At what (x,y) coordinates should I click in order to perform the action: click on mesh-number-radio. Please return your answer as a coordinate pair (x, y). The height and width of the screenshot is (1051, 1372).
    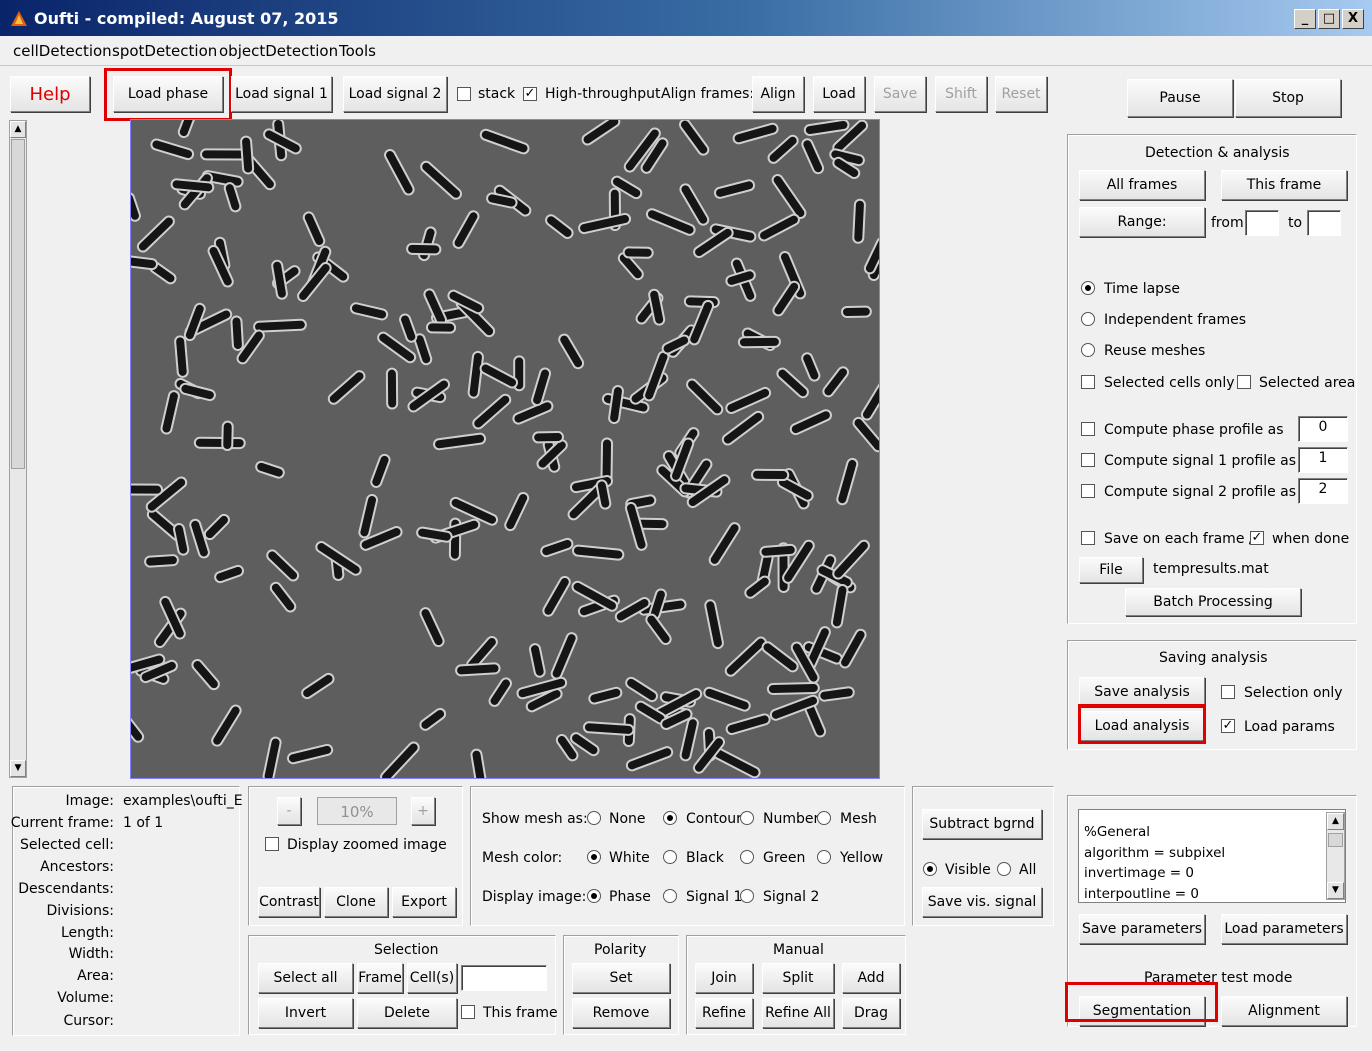
    Looking at the image, I should click on (747, 818).